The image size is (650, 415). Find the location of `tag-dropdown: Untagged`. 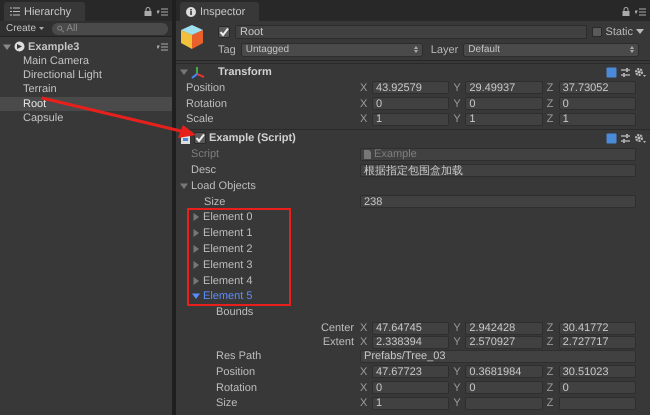

tag-dropdown: Untagged is located at coordinates (331, 49).